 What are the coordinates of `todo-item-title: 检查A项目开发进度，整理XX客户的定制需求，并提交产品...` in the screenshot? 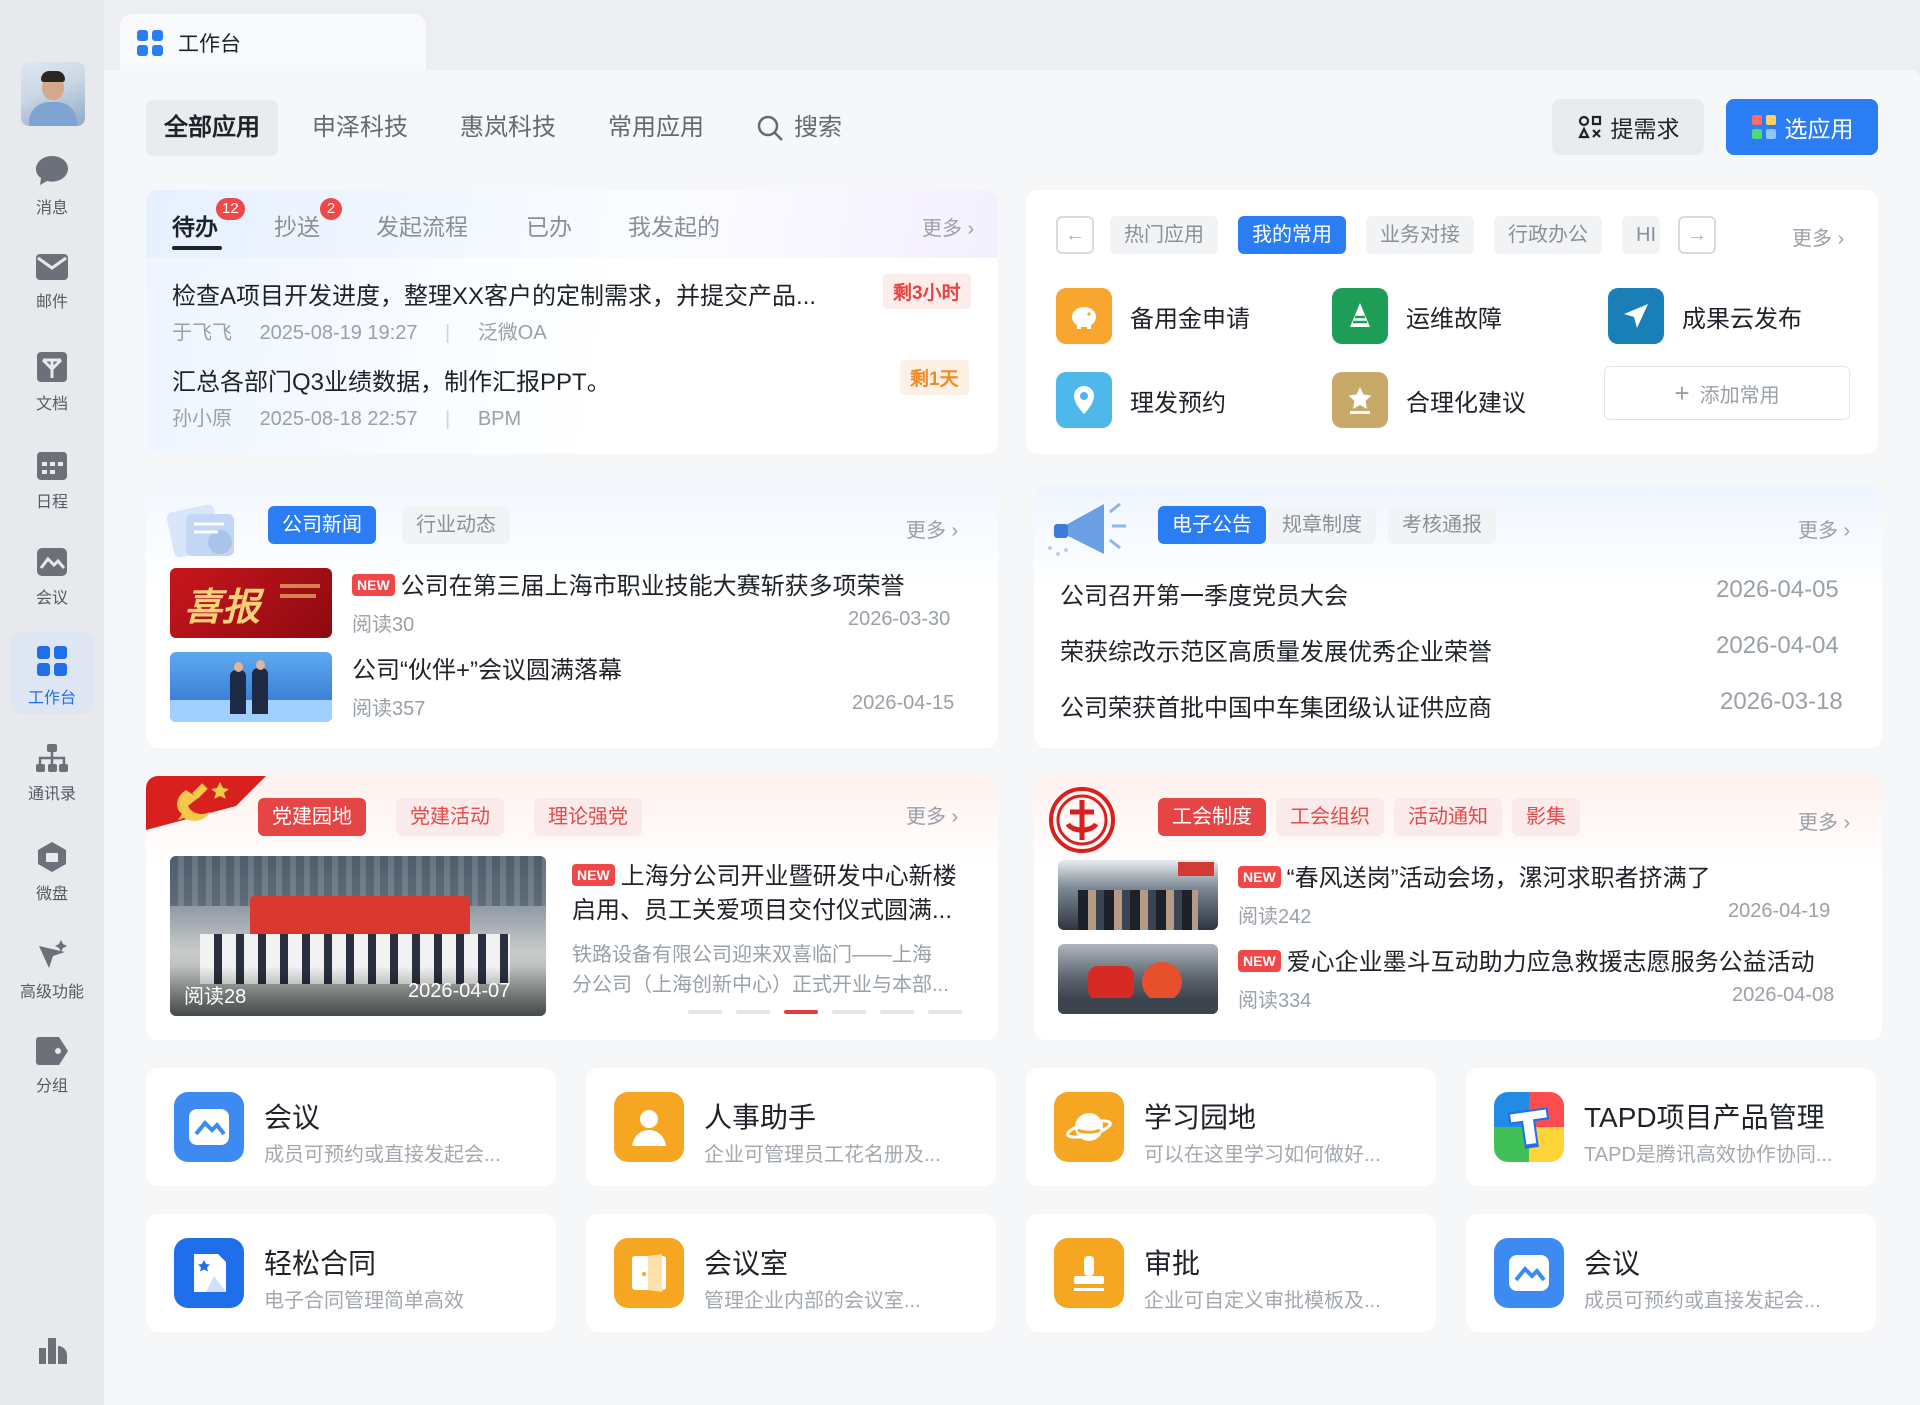 It's located at (494, 293).